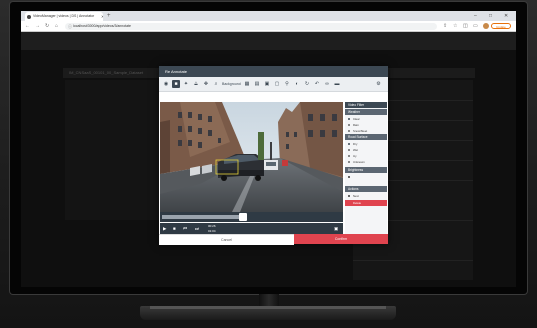 This screenshot has height=328, width=537. I want to click on video-frame, so click(251, 157).